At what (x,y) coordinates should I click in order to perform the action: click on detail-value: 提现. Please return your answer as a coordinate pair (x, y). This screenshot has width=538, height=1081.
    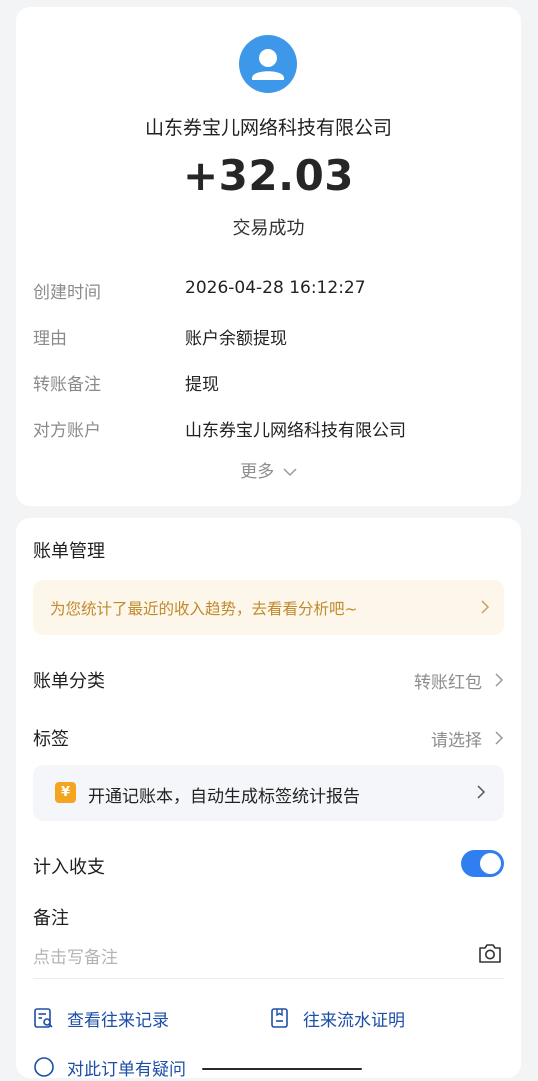
    Looking at the image, I should click on (202, 385).